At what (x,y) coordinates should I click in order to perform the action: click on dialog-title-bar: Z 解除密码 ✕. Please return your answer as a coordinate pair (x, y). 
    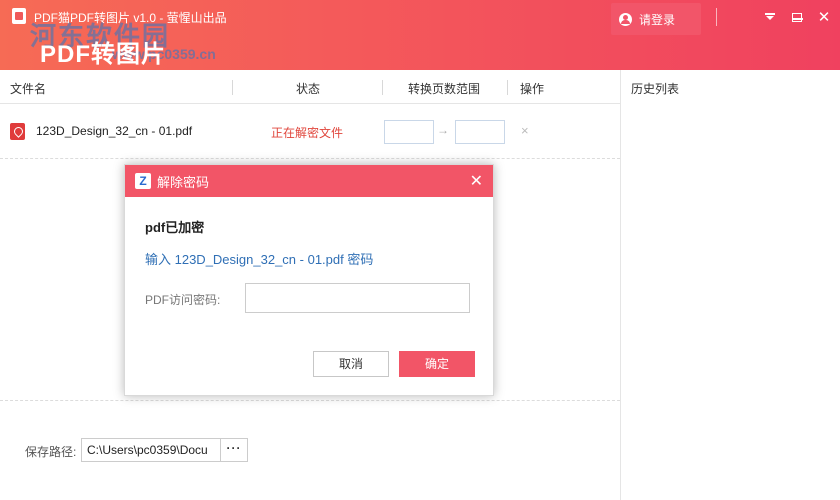
    Looking at the image, I should click on (309, 181).